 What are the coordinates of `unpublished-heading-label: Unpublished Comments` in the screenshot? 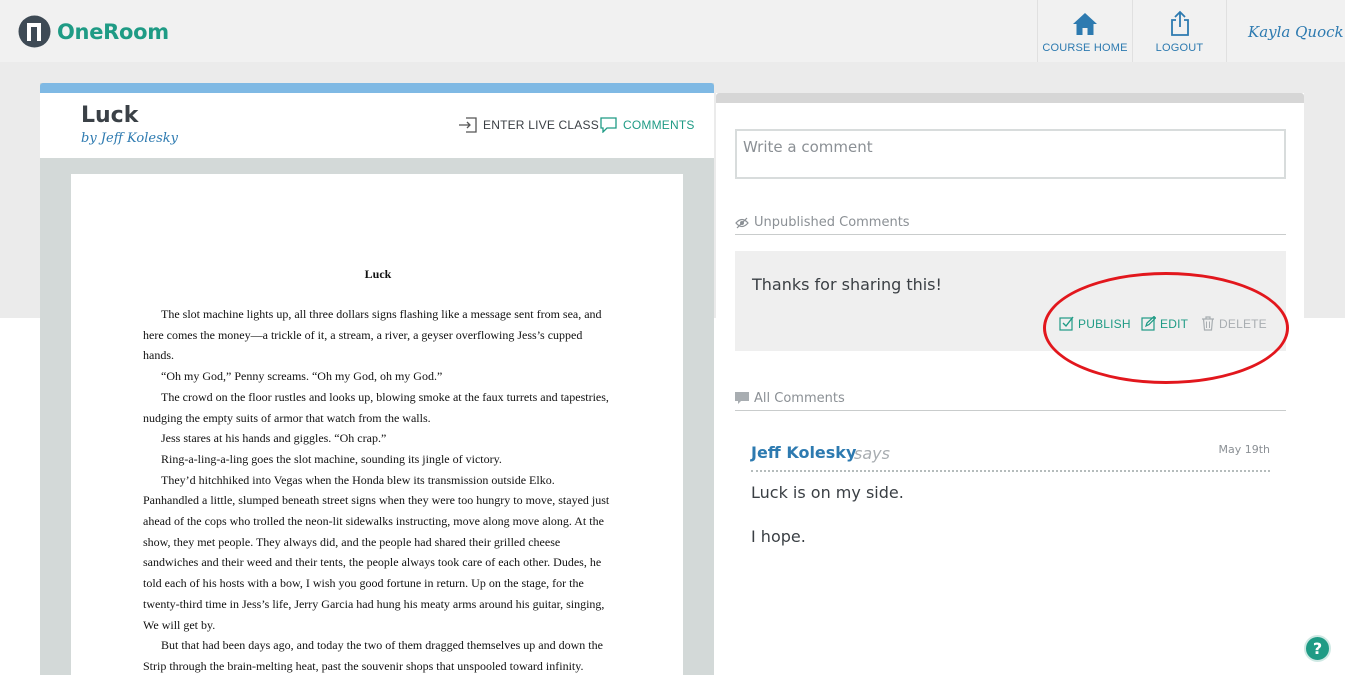 It's located at (832, 222).